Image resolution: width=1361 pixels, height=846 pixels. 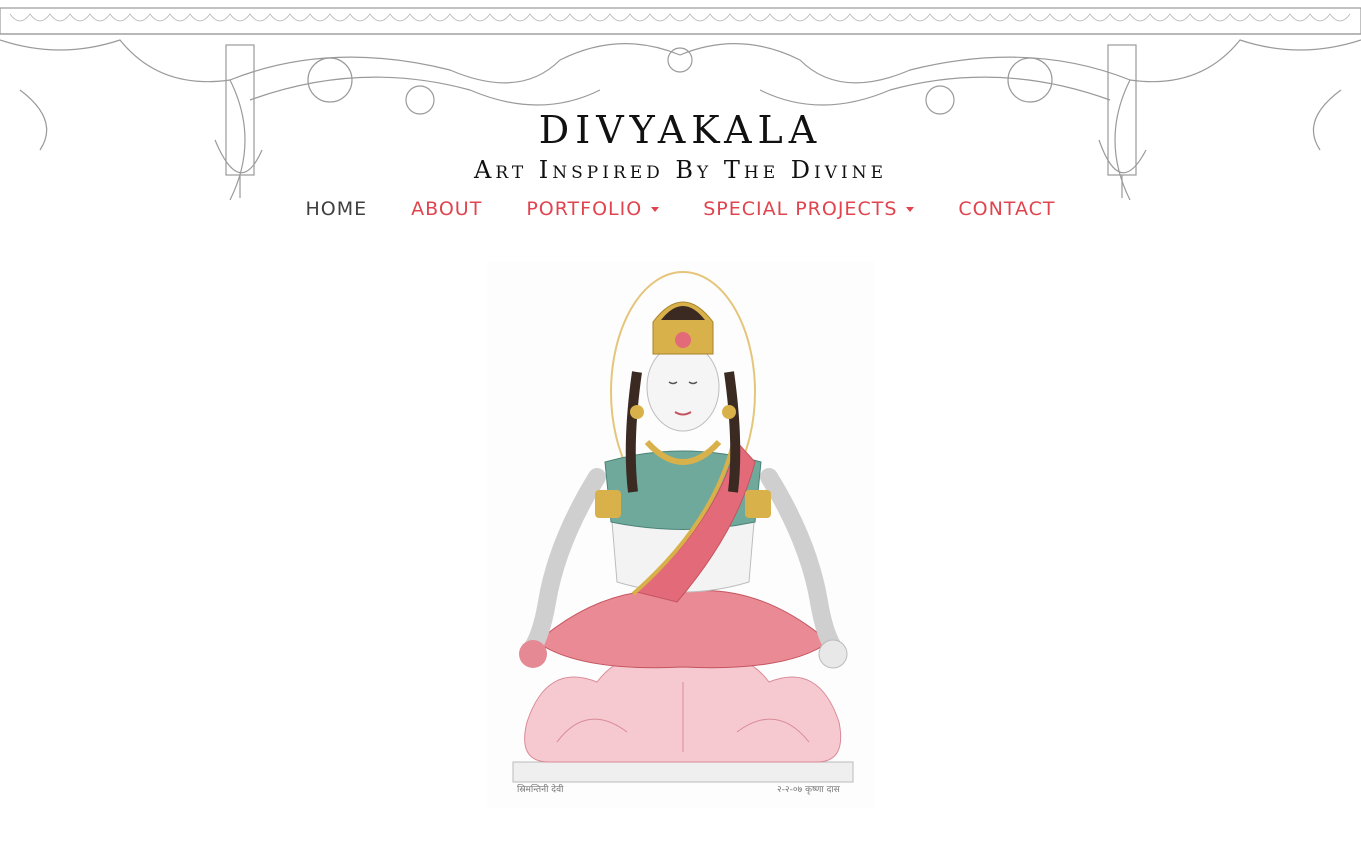 I want to click on nav-home: HOME, so click(x=337, y=209).